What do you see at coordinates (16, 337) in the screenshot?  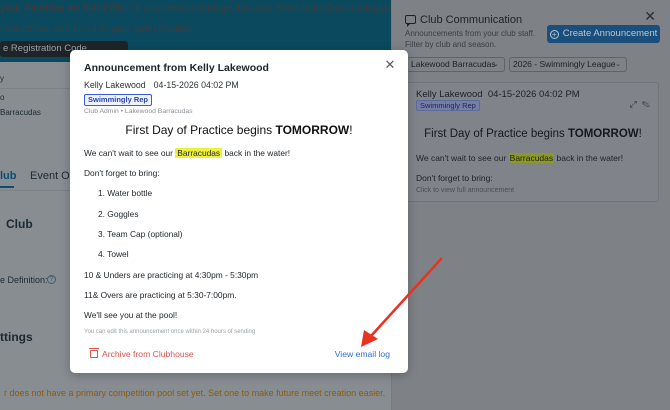 I see `section-settings-heading: ttings` at bounding box center [16, 337].